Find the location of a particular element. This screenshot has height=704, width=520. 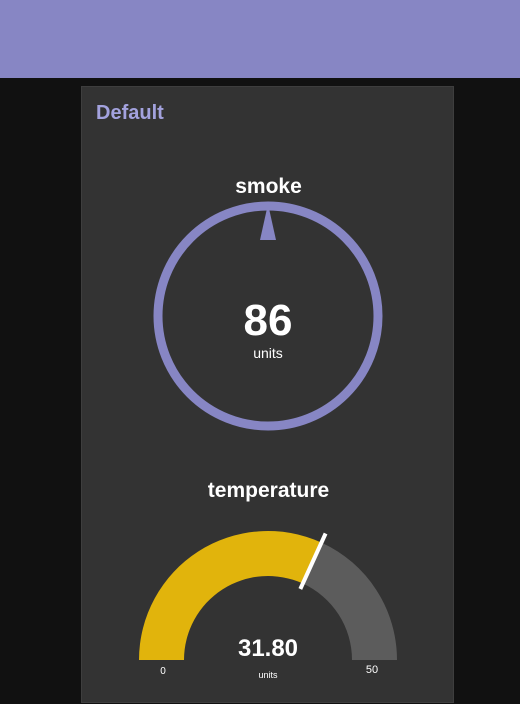

temperature-gauge-value: 31.80 is located at coordinates (268, 648).